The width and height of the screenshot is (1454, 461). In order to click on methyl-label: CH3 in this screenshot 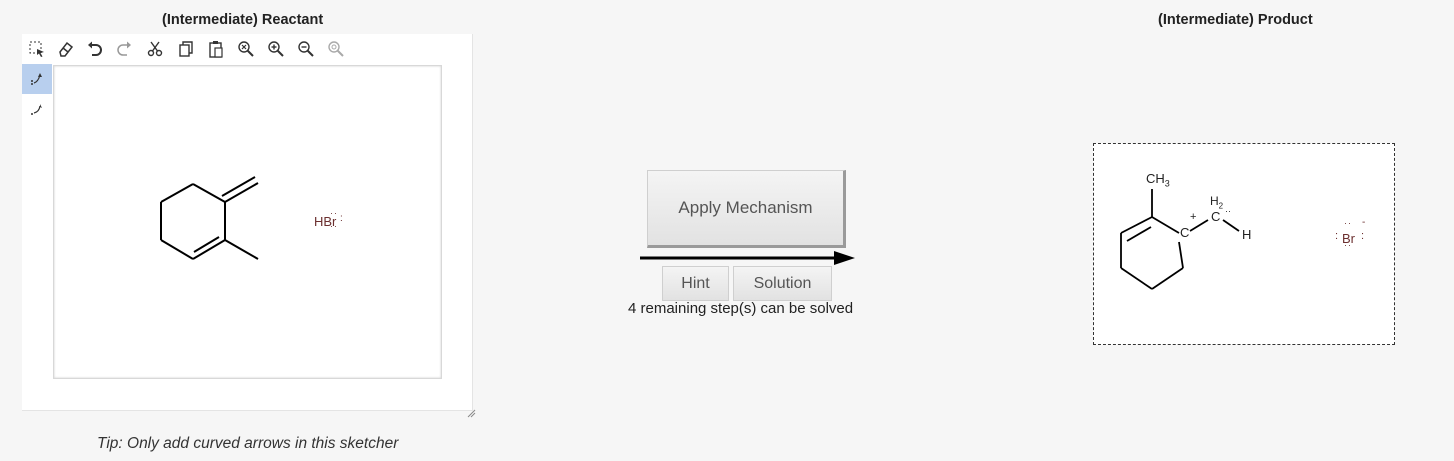, I will do `click(1158, 180)`.